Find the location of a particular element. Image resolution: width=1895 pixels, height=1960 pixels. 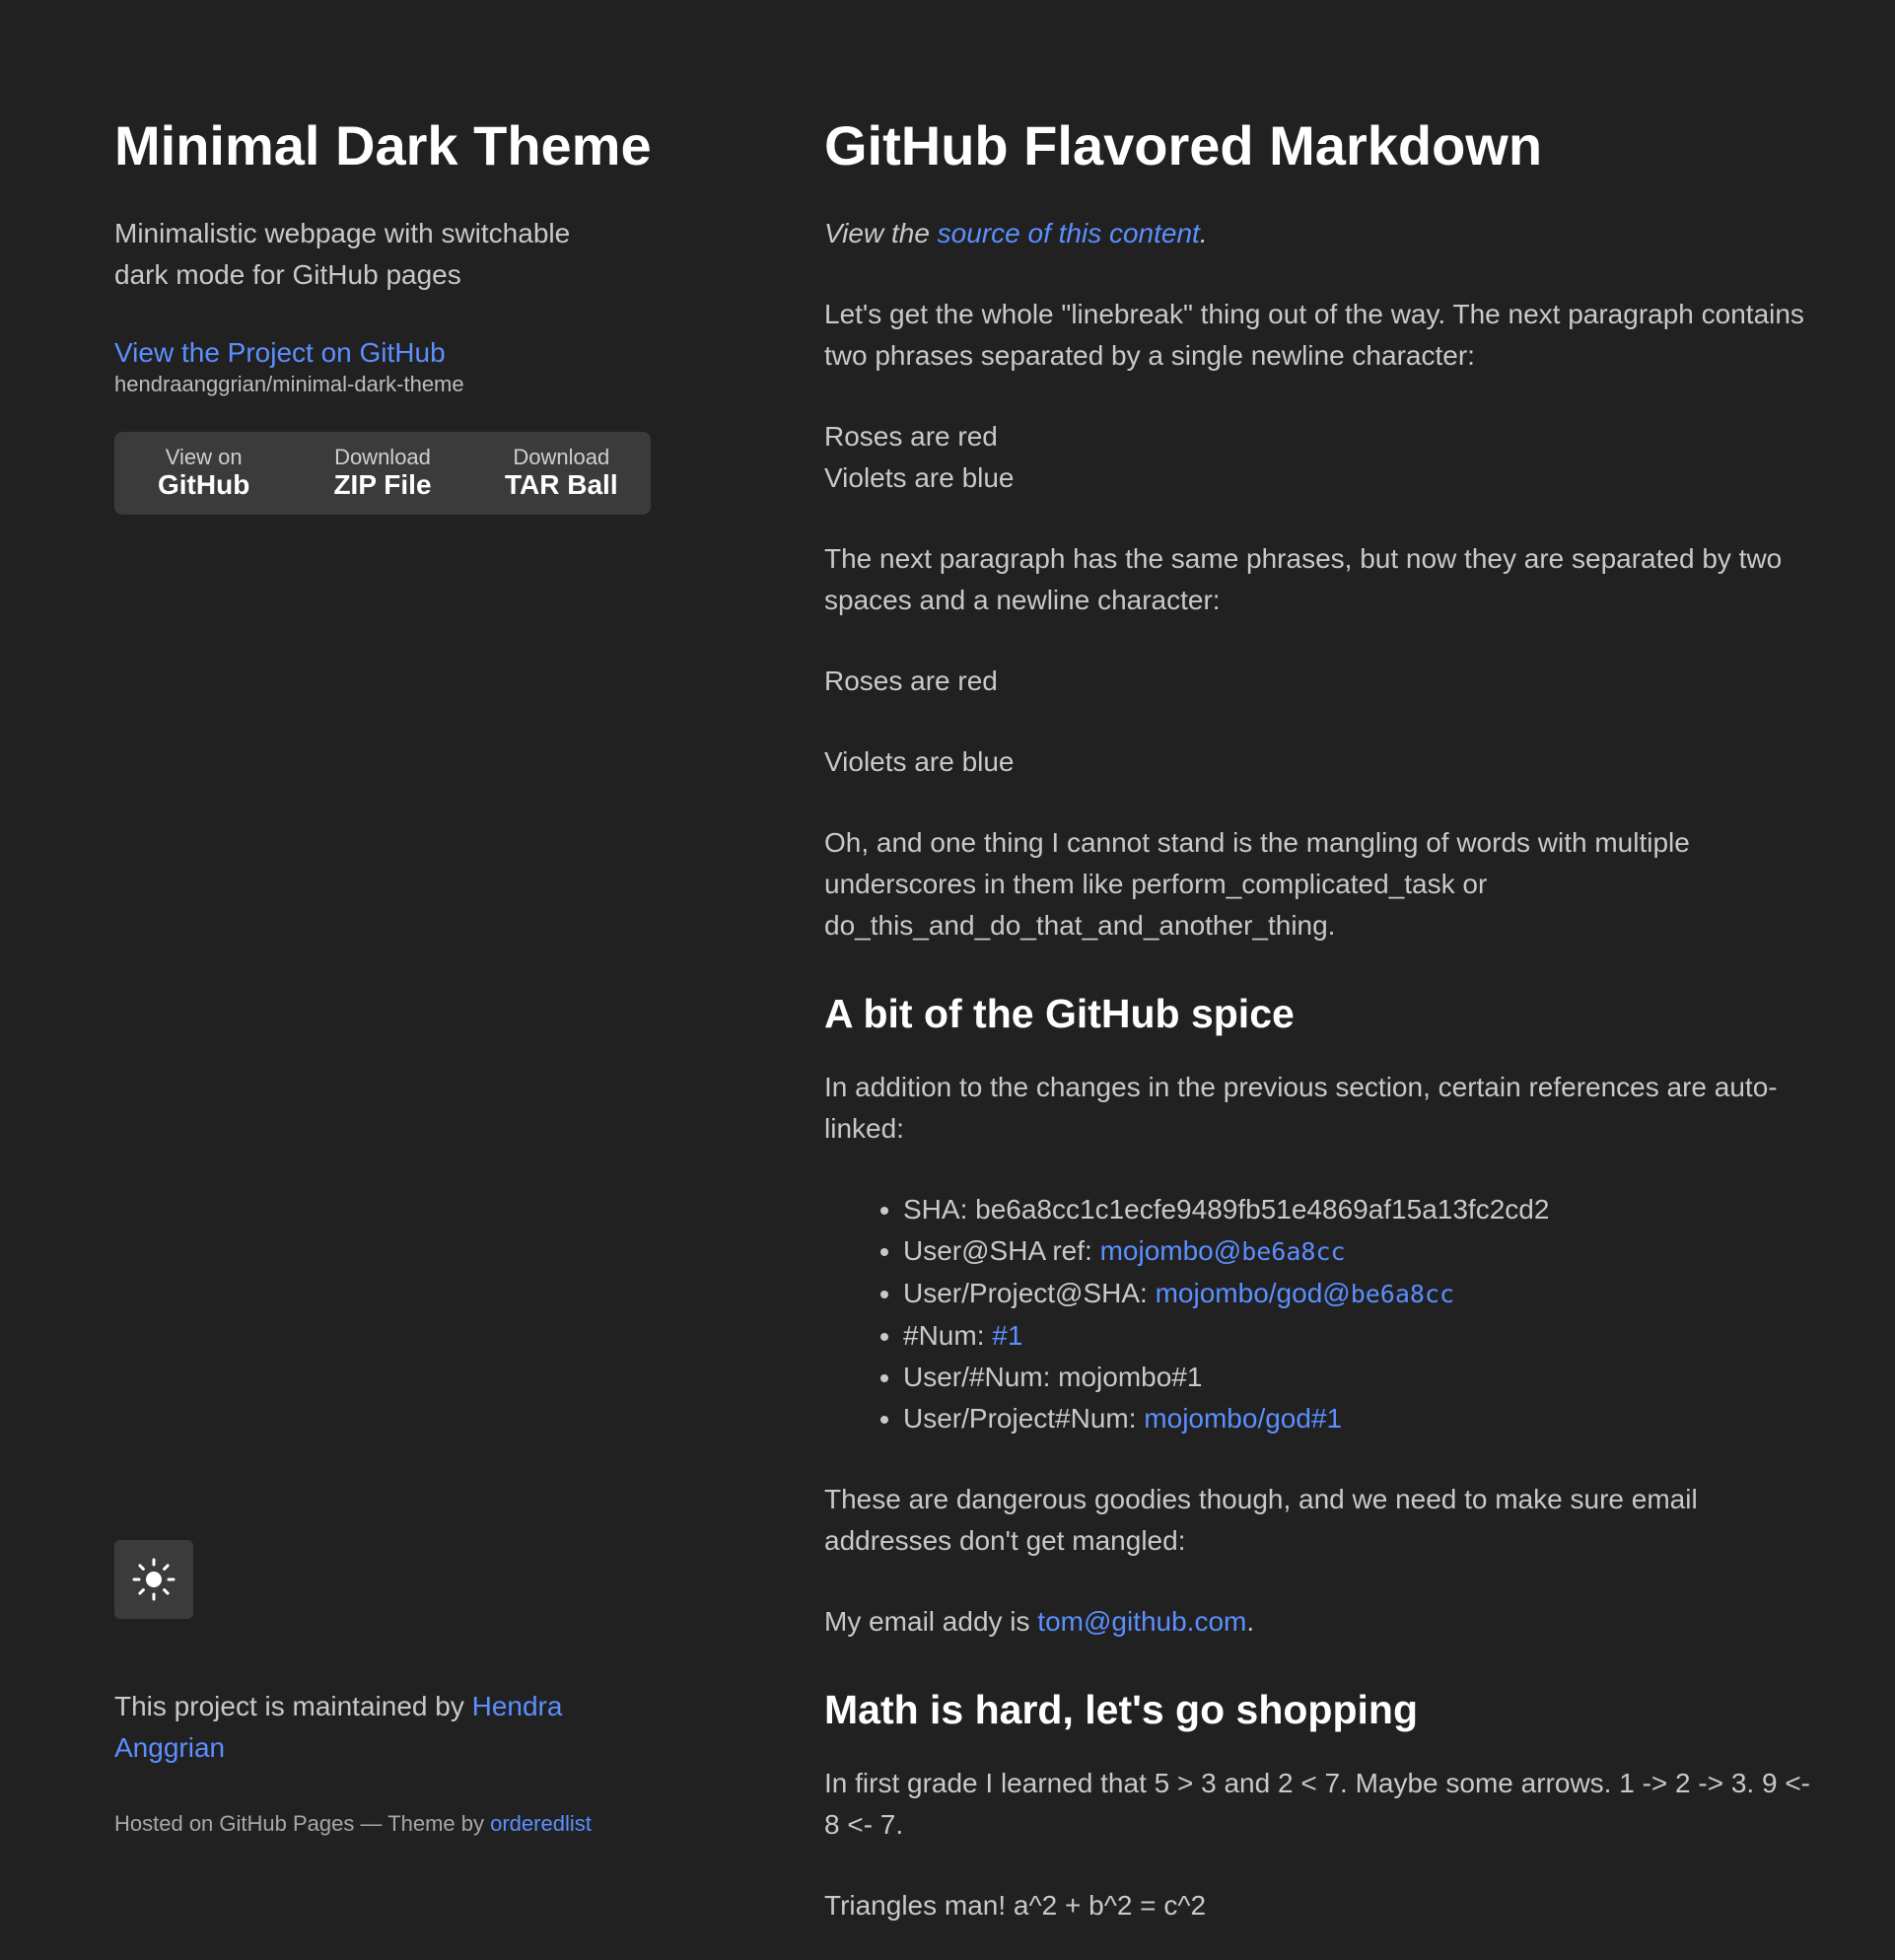

intro-suffix: . is located at coordinates (1203, 233).